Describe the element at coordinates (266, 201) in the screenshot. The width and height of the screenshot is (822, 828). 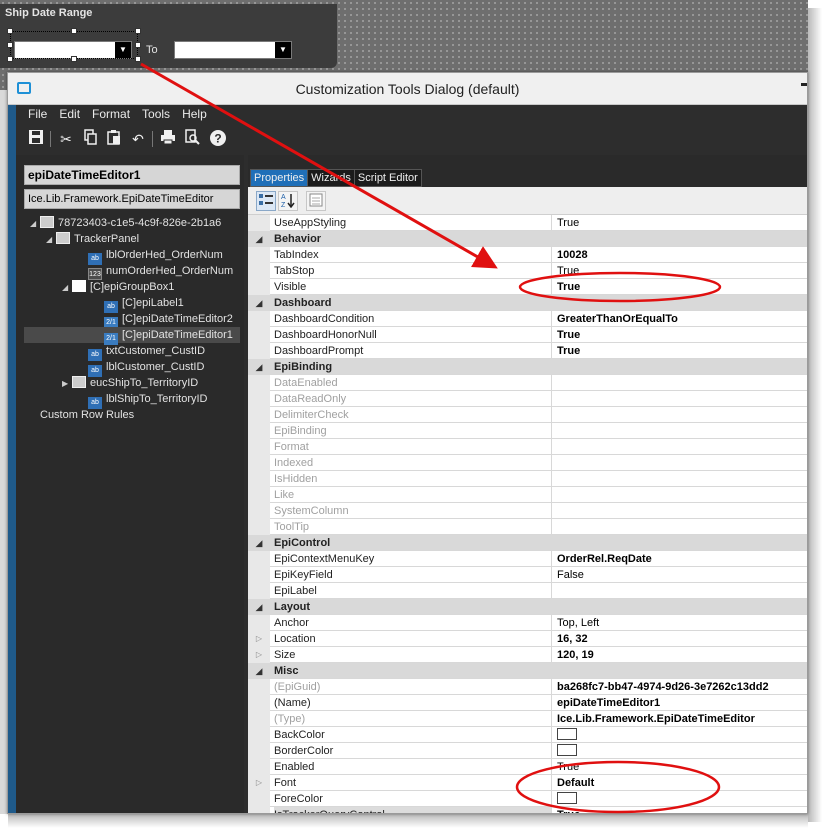
I see `categorized-icon` at that location.